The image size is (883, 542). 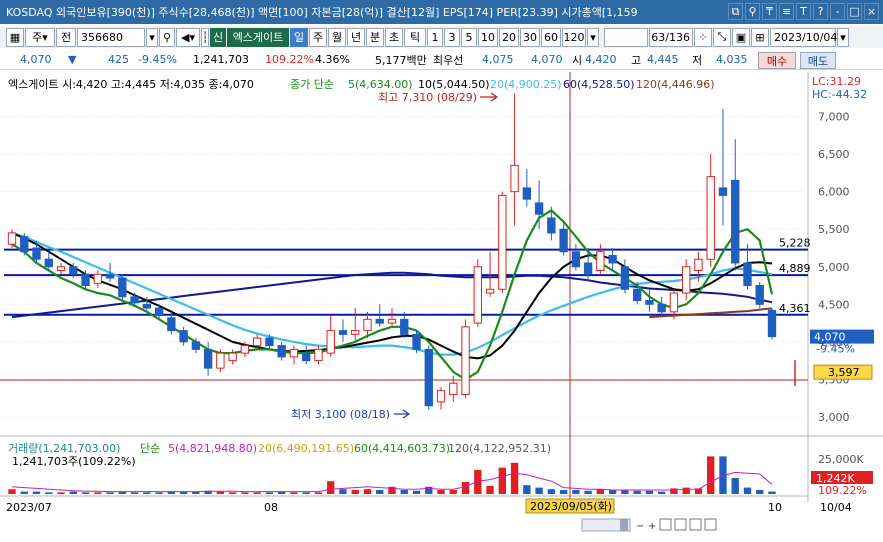 What do you see at coordinates (835, 349) in the screenshot?
I see `current-price-pct: -9.45%` at bounding box center [835, 349].